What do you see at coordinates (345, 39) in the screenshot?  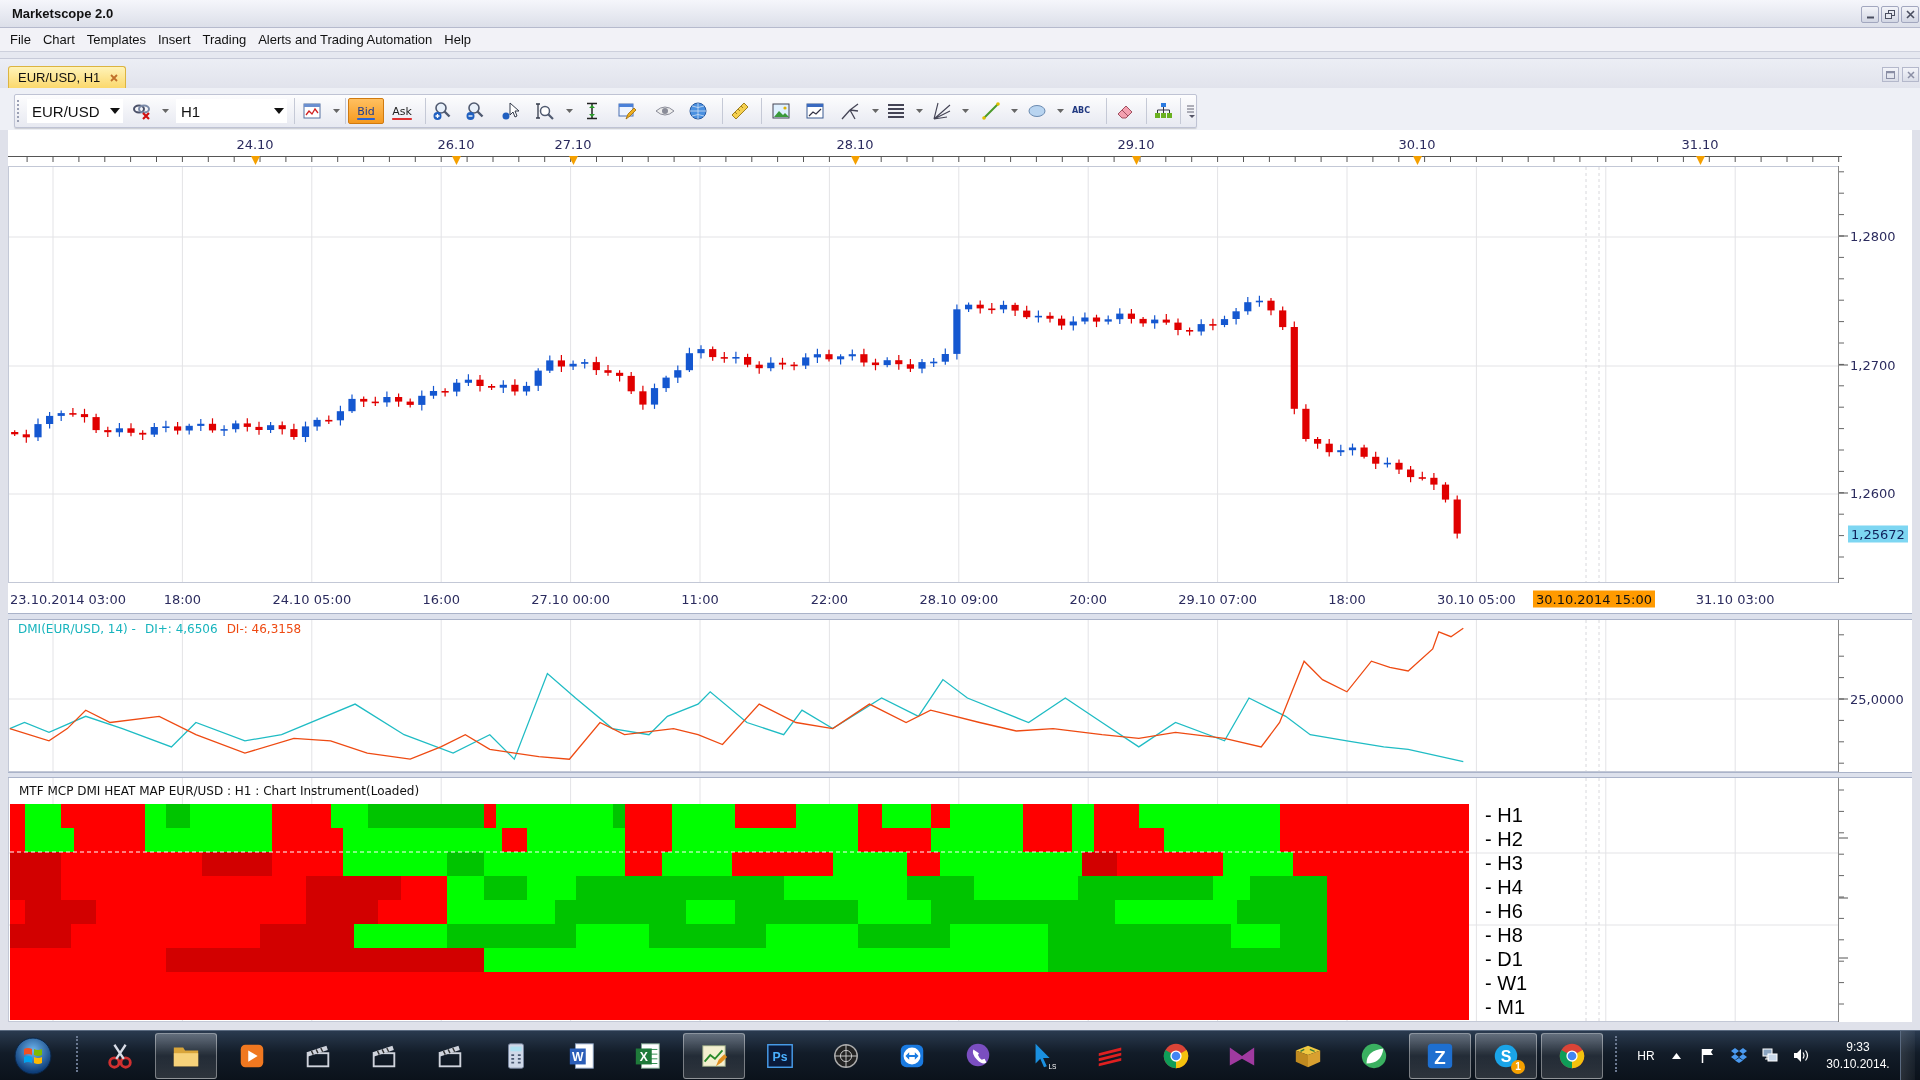 I see `menu-item: Alerts and Trading Automation` at bounding box center [345, 39].